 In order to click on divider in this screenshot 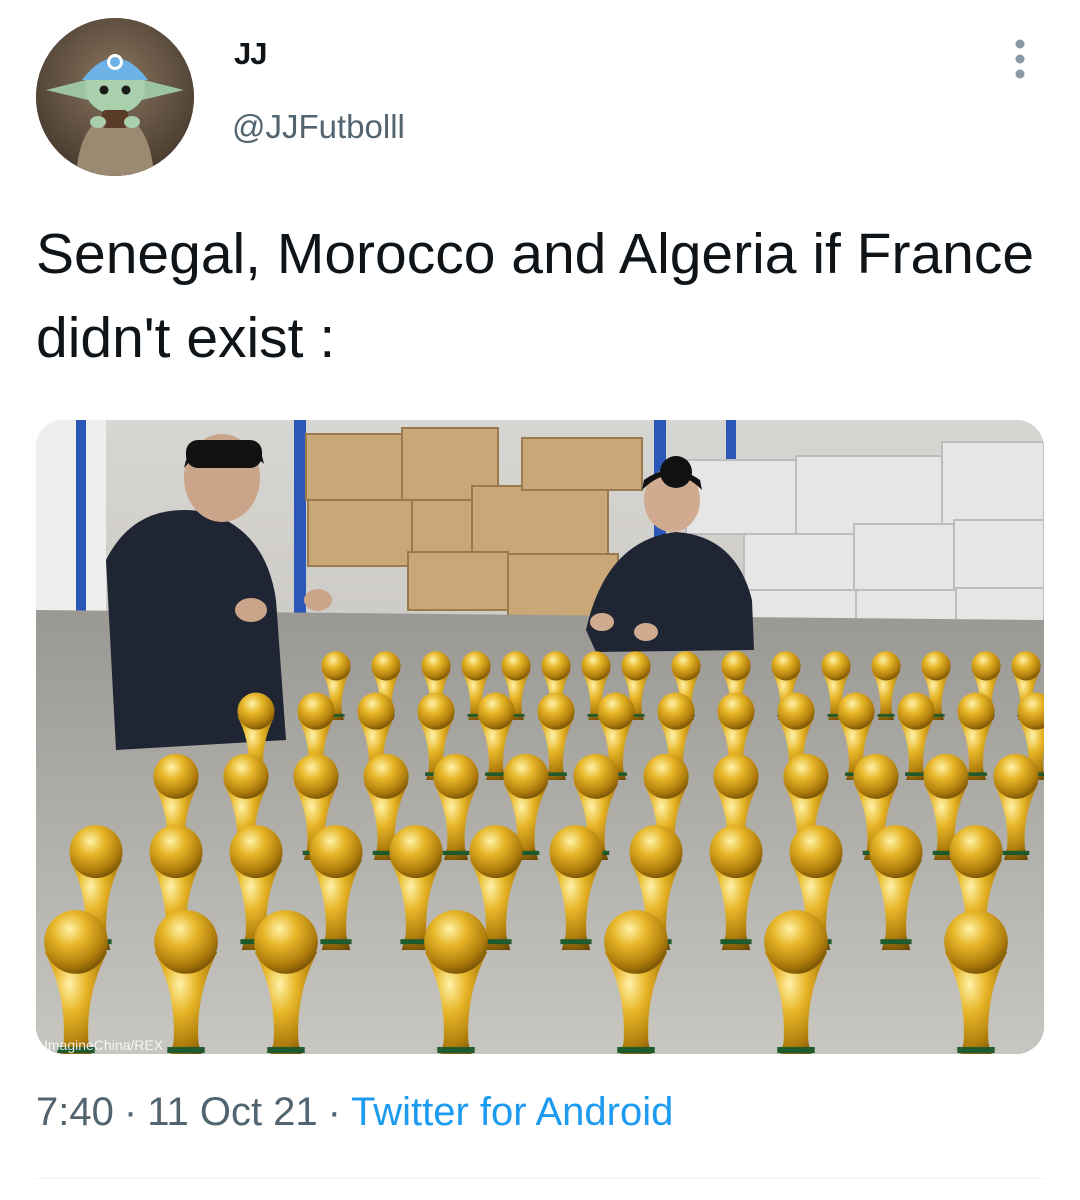, I will do `click(540, 1178)`.